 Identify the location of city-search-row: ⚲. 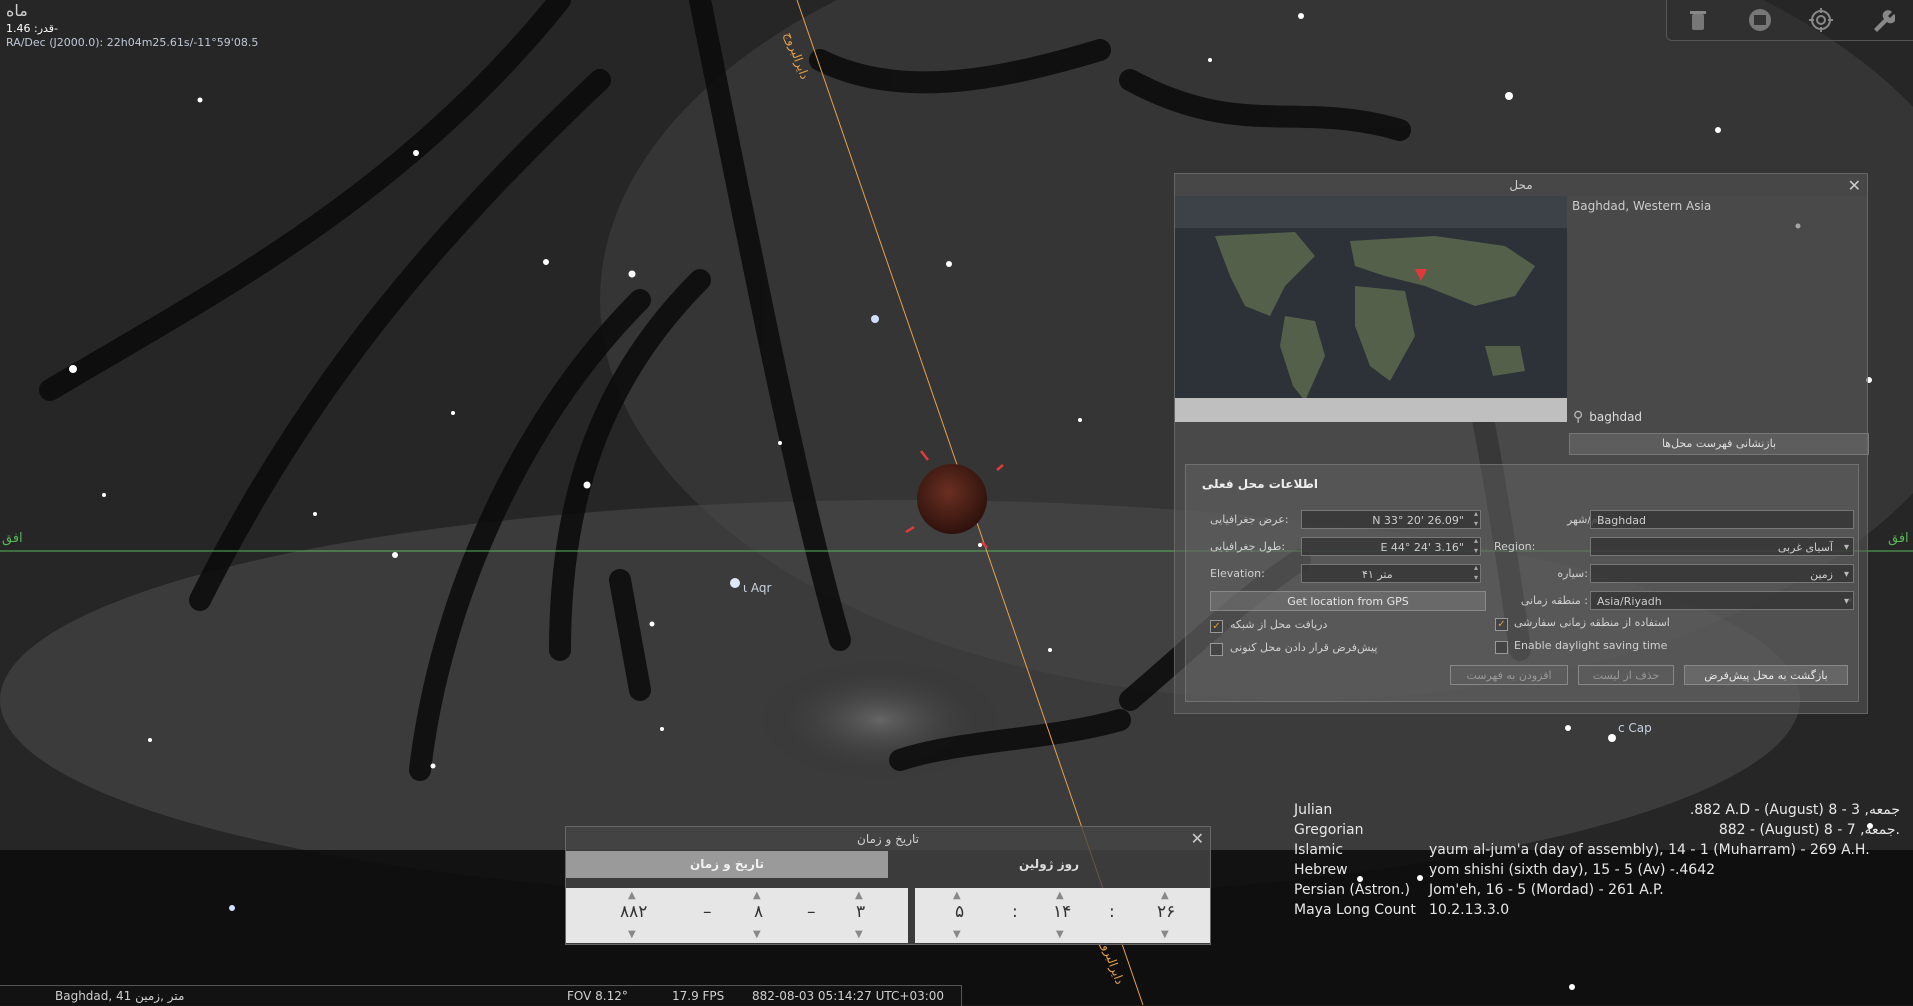
(1718, 417).